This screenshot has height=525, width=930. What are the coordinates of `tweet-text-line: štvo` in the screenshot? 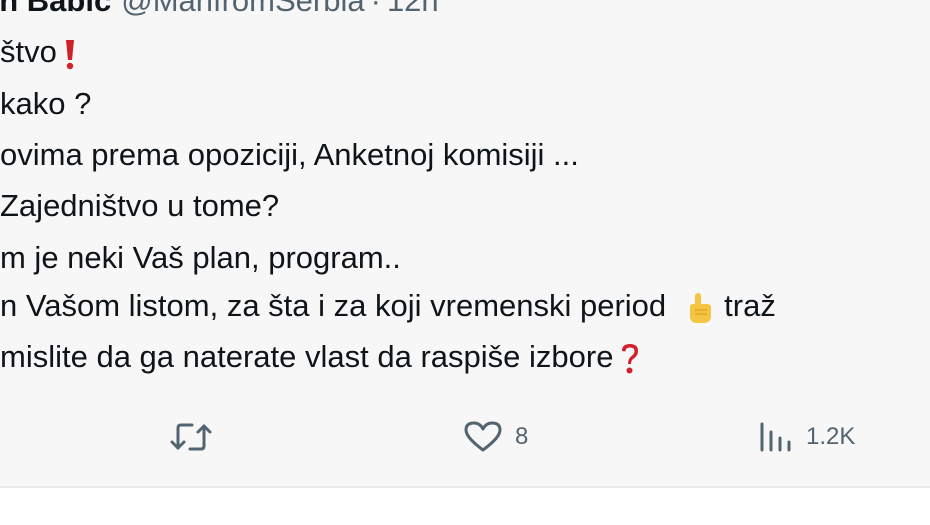 It's located at (38, 52).